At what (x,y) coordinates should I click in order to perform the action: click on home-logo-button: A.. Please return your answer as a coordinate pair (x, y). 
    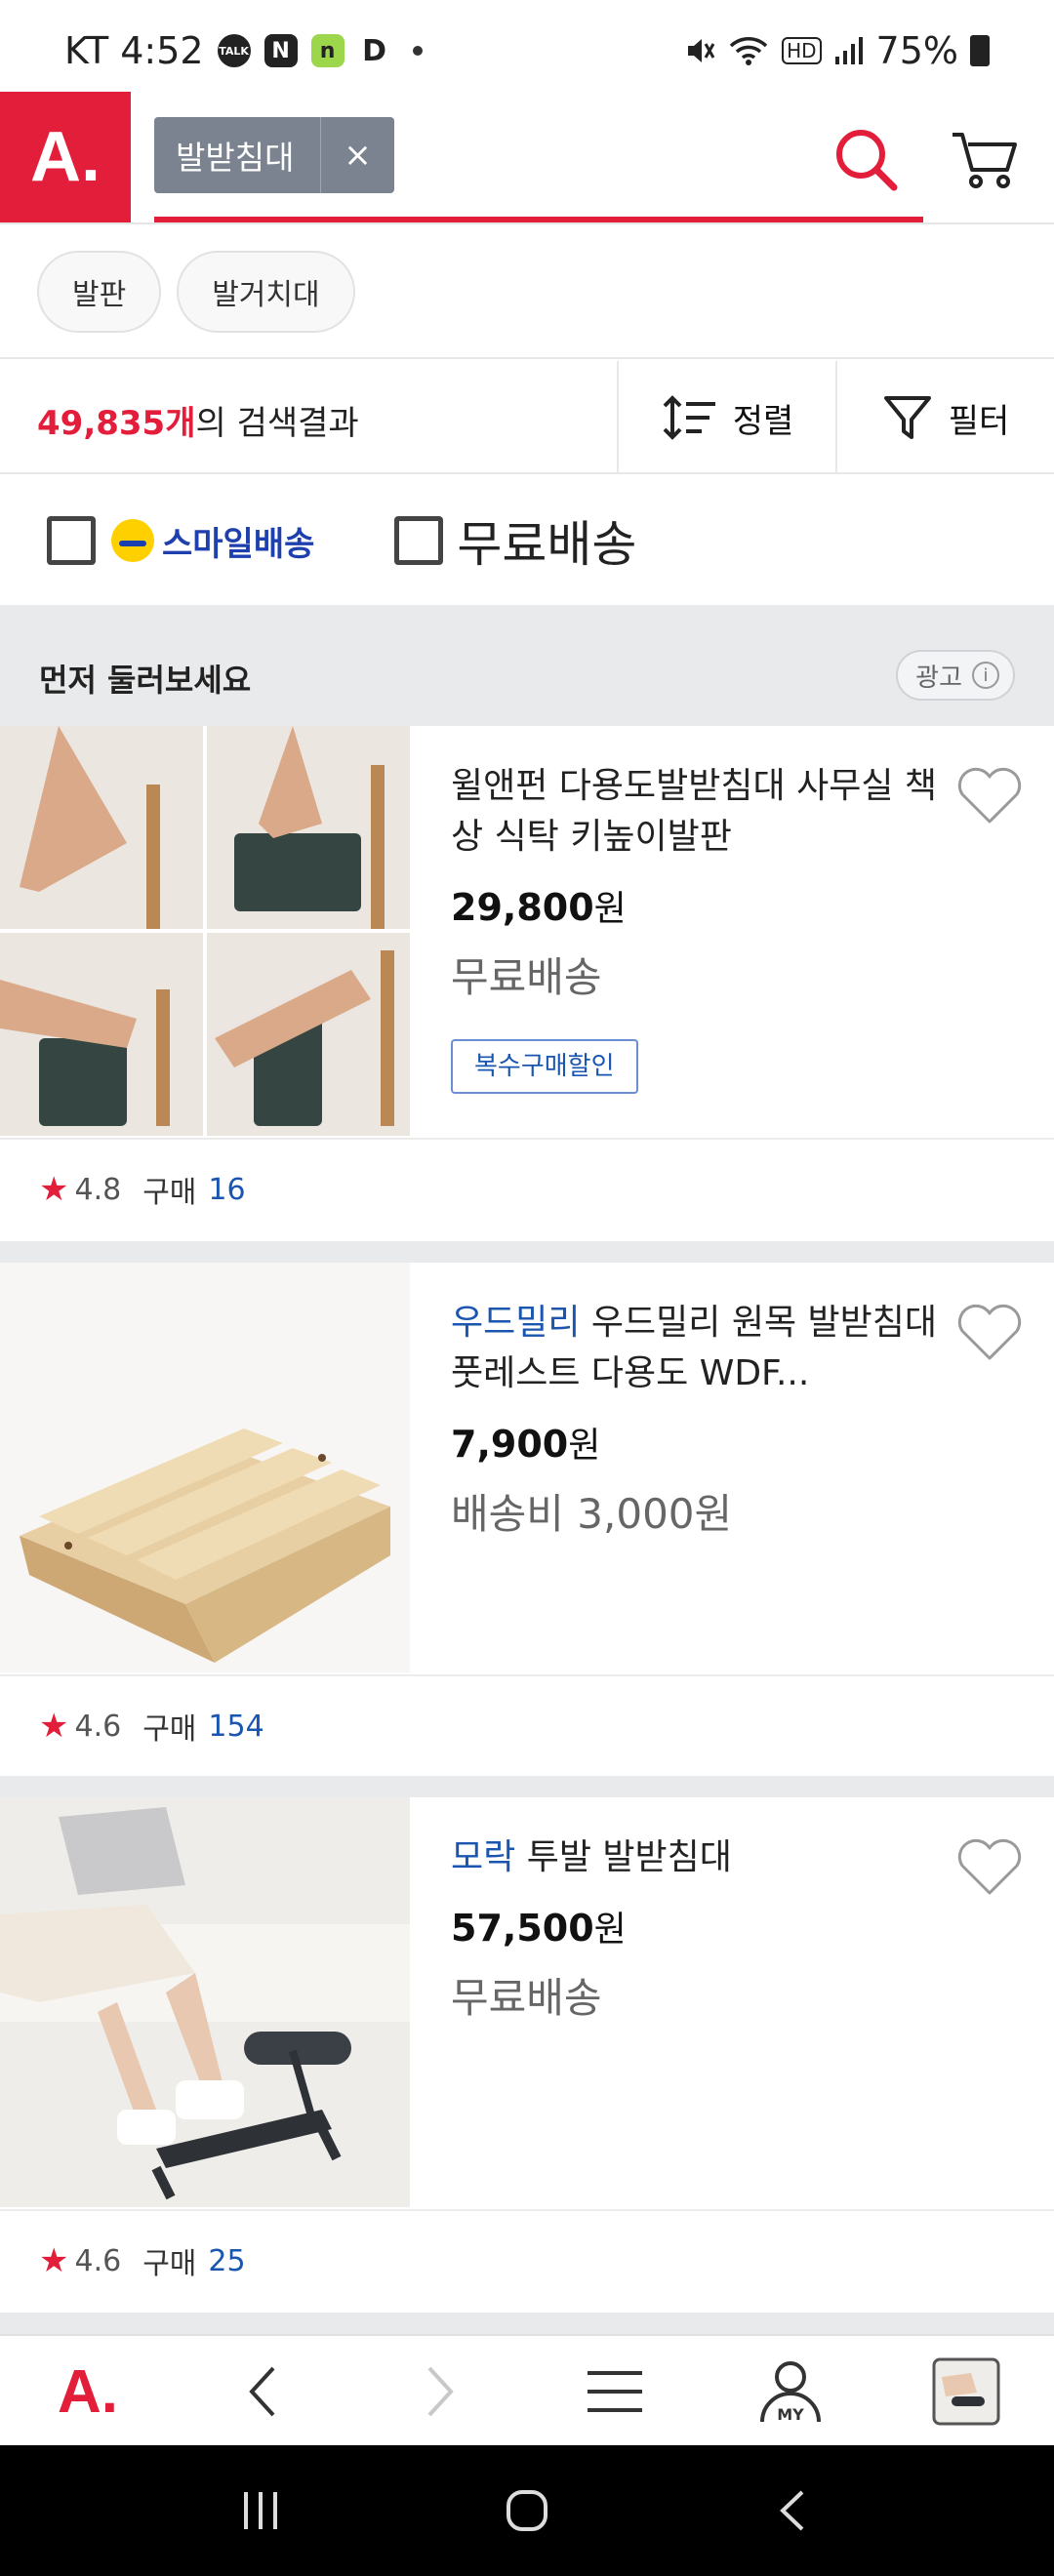
    Looking at the image, I should click on (88, 2391).